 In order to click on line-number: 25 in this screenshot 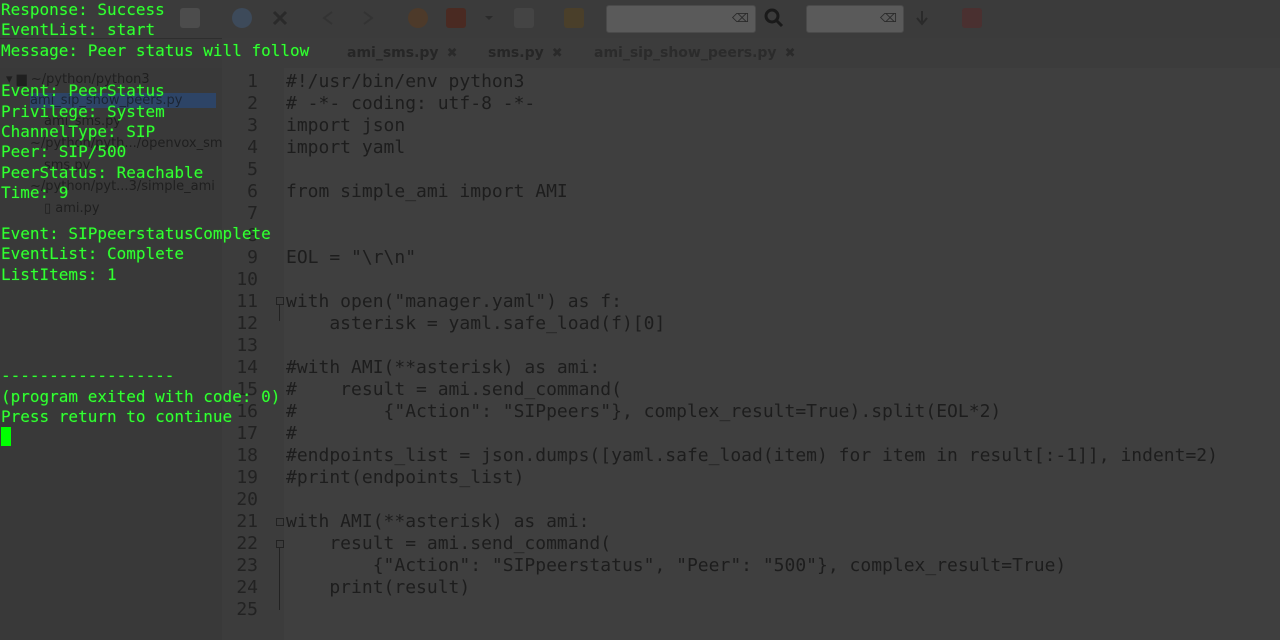, I will do `click(247, 609)`.